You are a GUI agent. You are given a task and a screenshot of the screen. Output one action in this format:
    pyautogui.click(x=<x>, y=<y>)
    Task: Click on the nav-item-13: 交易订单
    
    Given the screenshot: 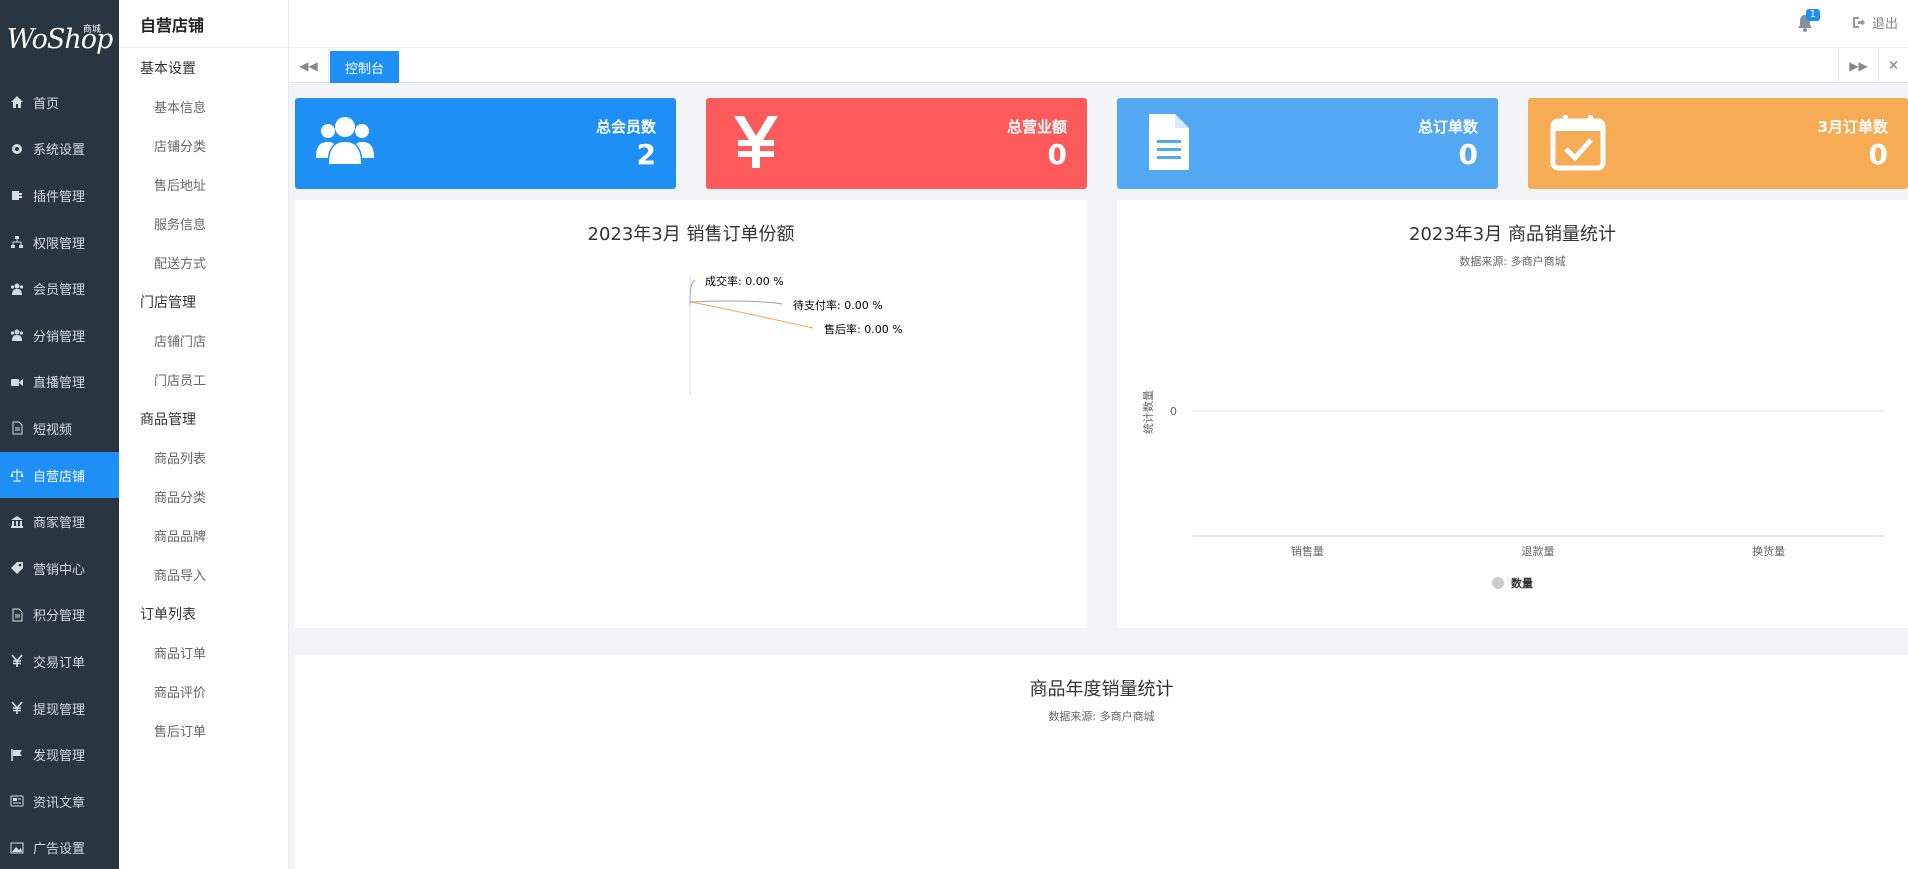 What is the action you would take?
    pyautogui.click(x=59, y=661)
    